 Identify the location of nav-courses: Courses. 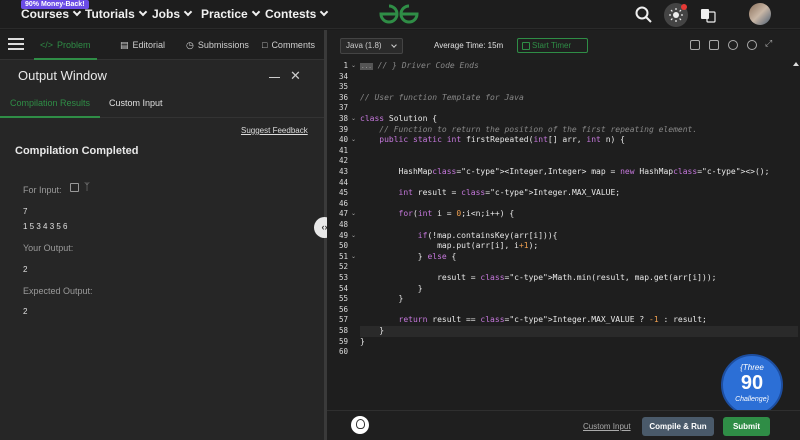
(51, 14).